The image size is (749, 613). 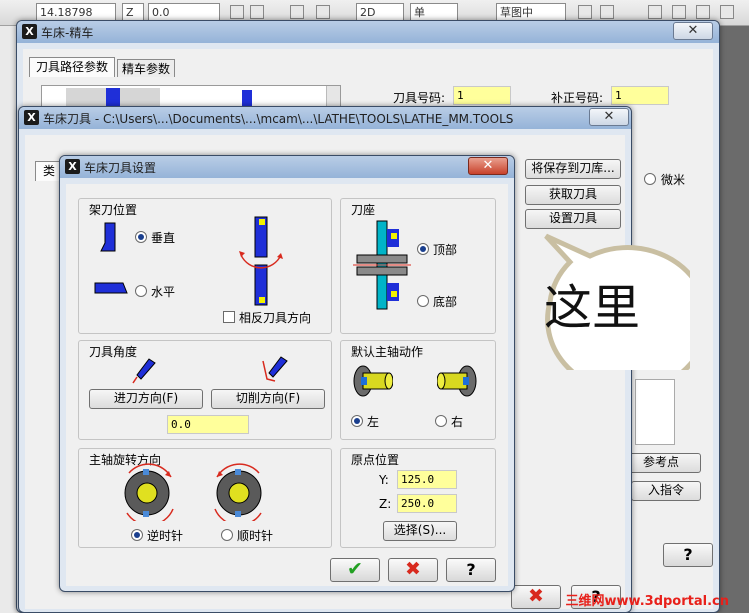 What do you see at coordinates (275, 369) in the screenshot?
I see `cut-direction-icon` at bounding box center [275, 369].